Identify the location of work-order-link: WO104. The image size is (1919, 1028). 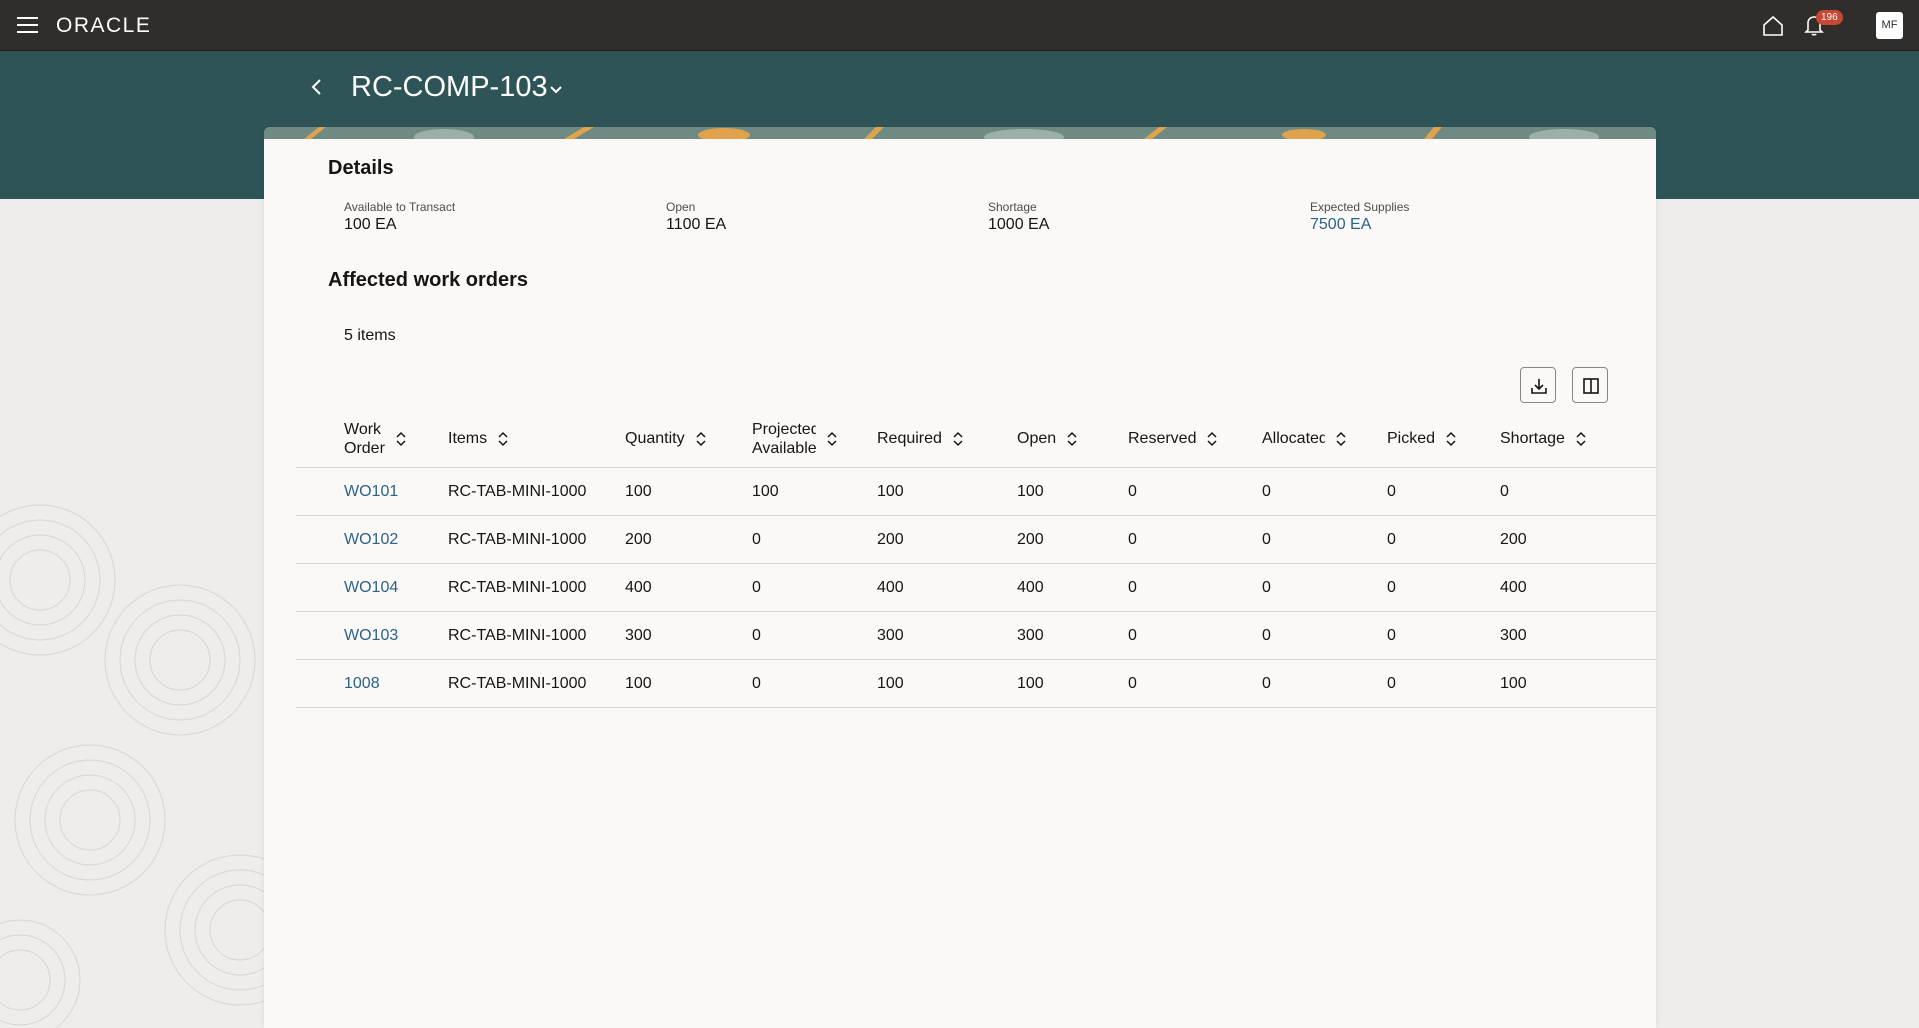
(371, 587).